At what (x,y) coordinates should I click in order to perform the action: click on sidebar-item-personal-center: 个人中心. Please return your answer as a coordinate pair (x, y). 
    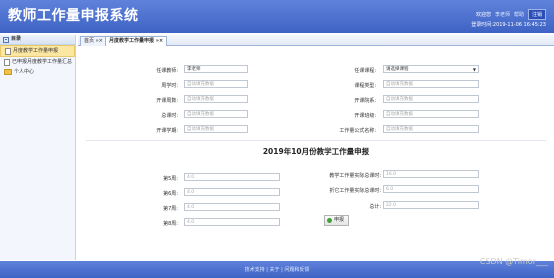
    Looking at the image, I should click on (37, 72).